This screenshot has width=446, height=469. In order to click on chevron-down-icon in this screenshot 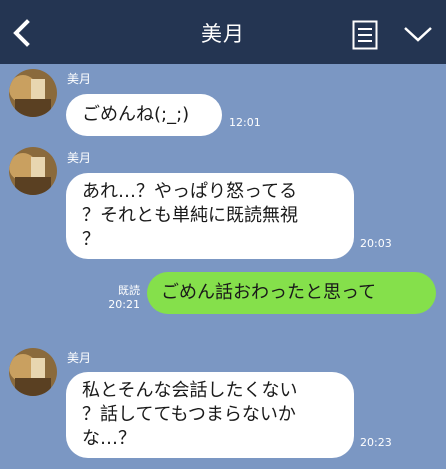, I will do `click(418, 34)`.